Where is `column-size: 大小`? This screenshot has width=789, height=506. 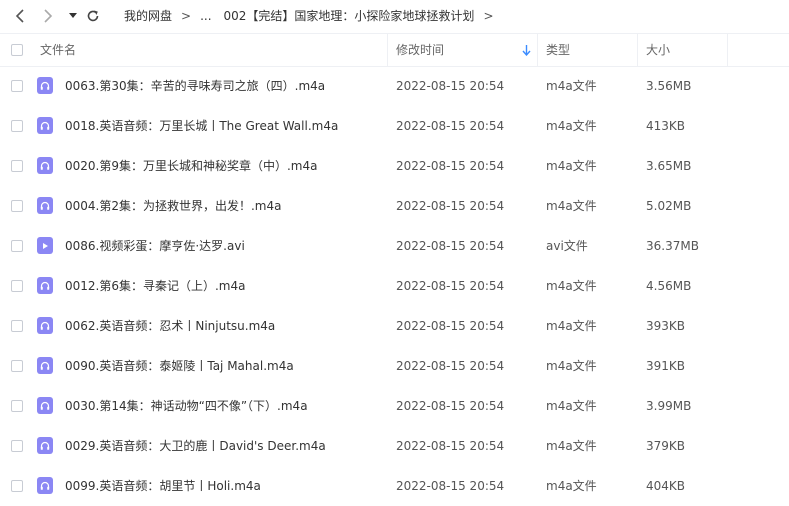 column-size: 大小 is located at coordinates (658, 50).